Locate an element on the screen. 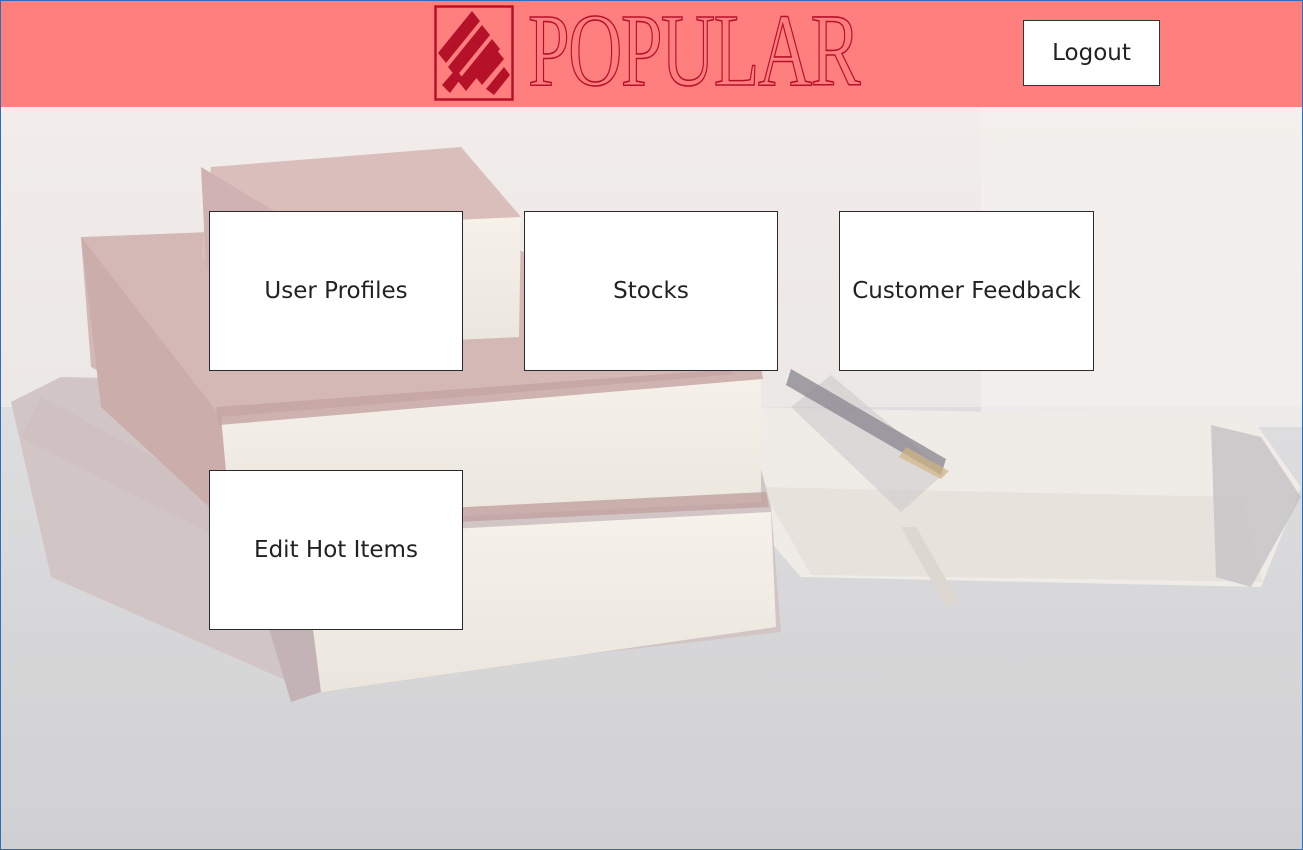  logo-mark-icon is located at coordinates (474, 53).